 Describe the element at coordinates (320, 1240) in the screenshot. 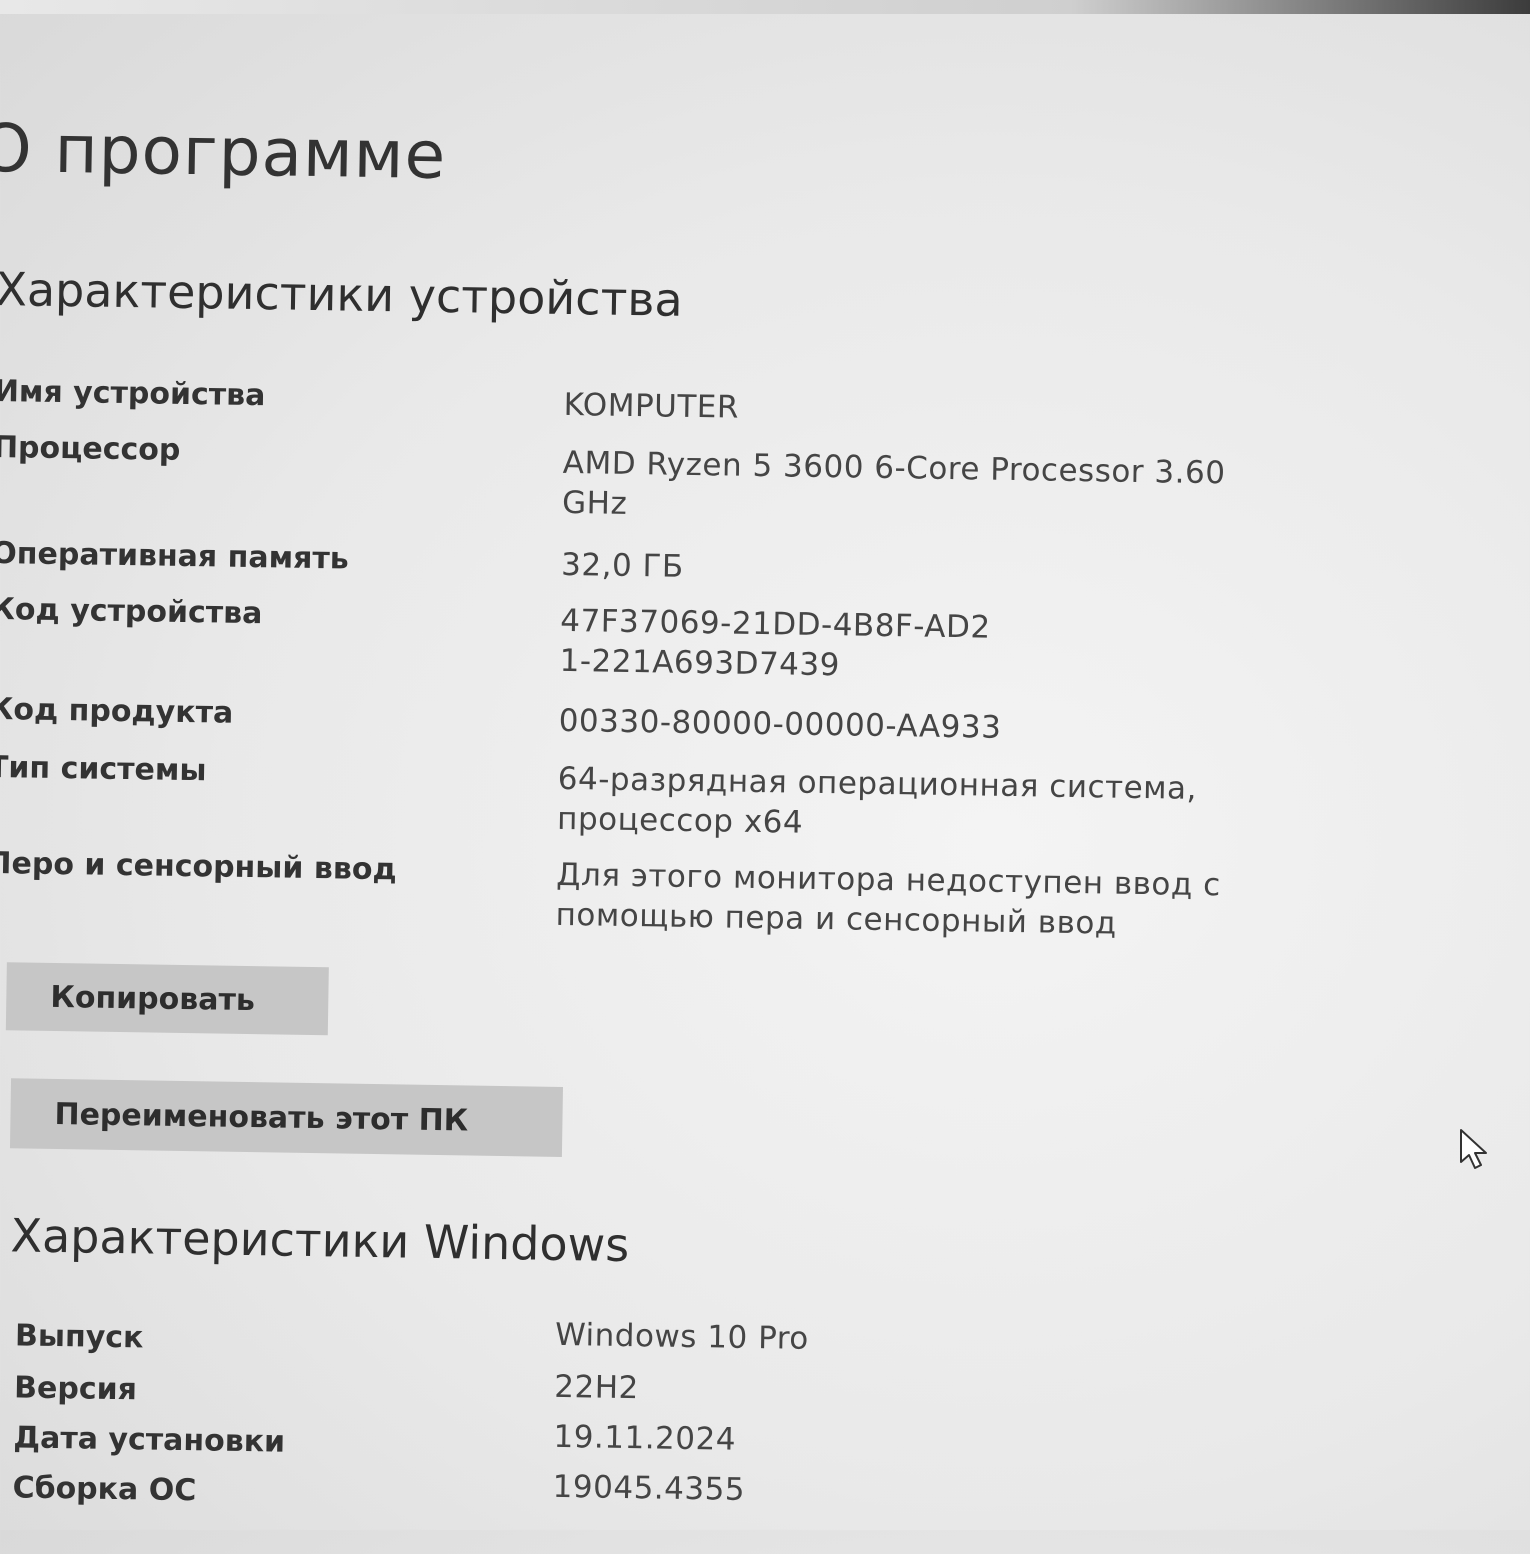

I see `windows-specs-title: Характеристики Windows` at that location.